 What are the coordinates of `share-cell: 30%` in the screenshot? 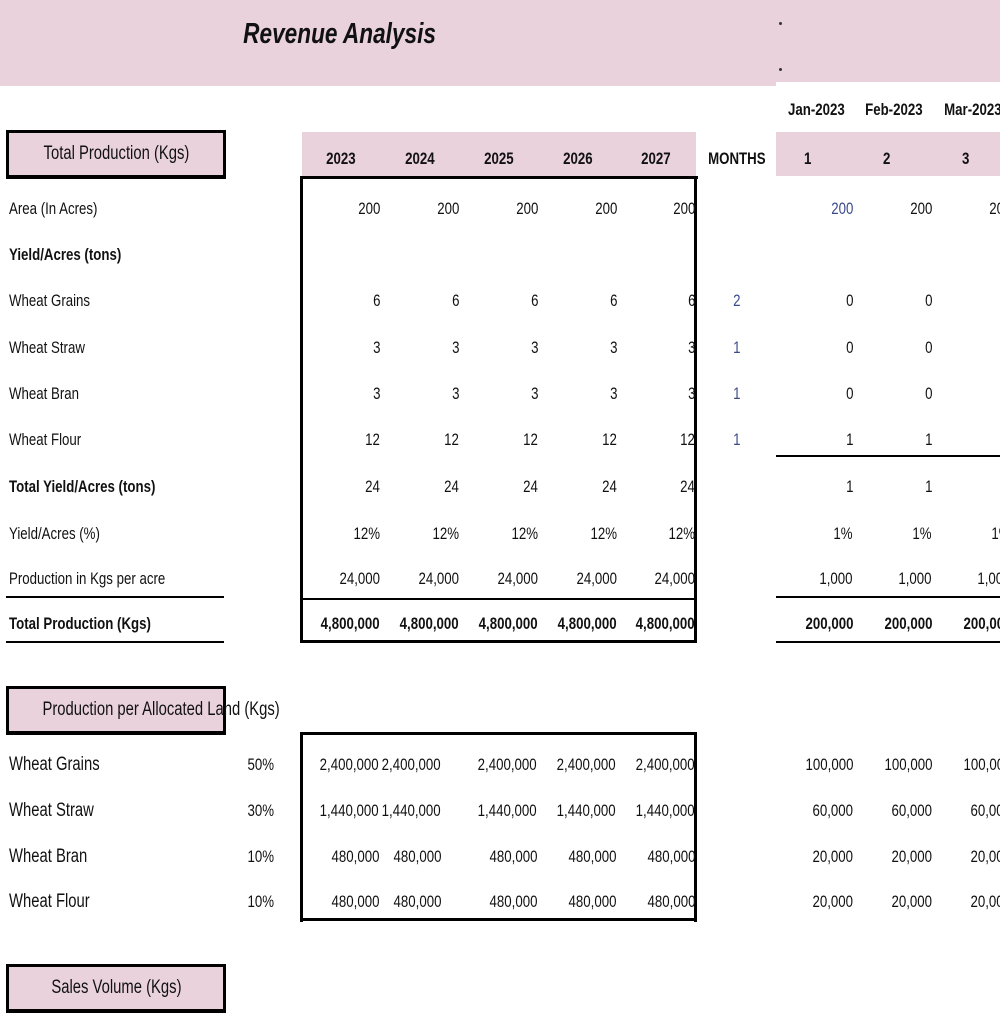 It's located at (247, 811).